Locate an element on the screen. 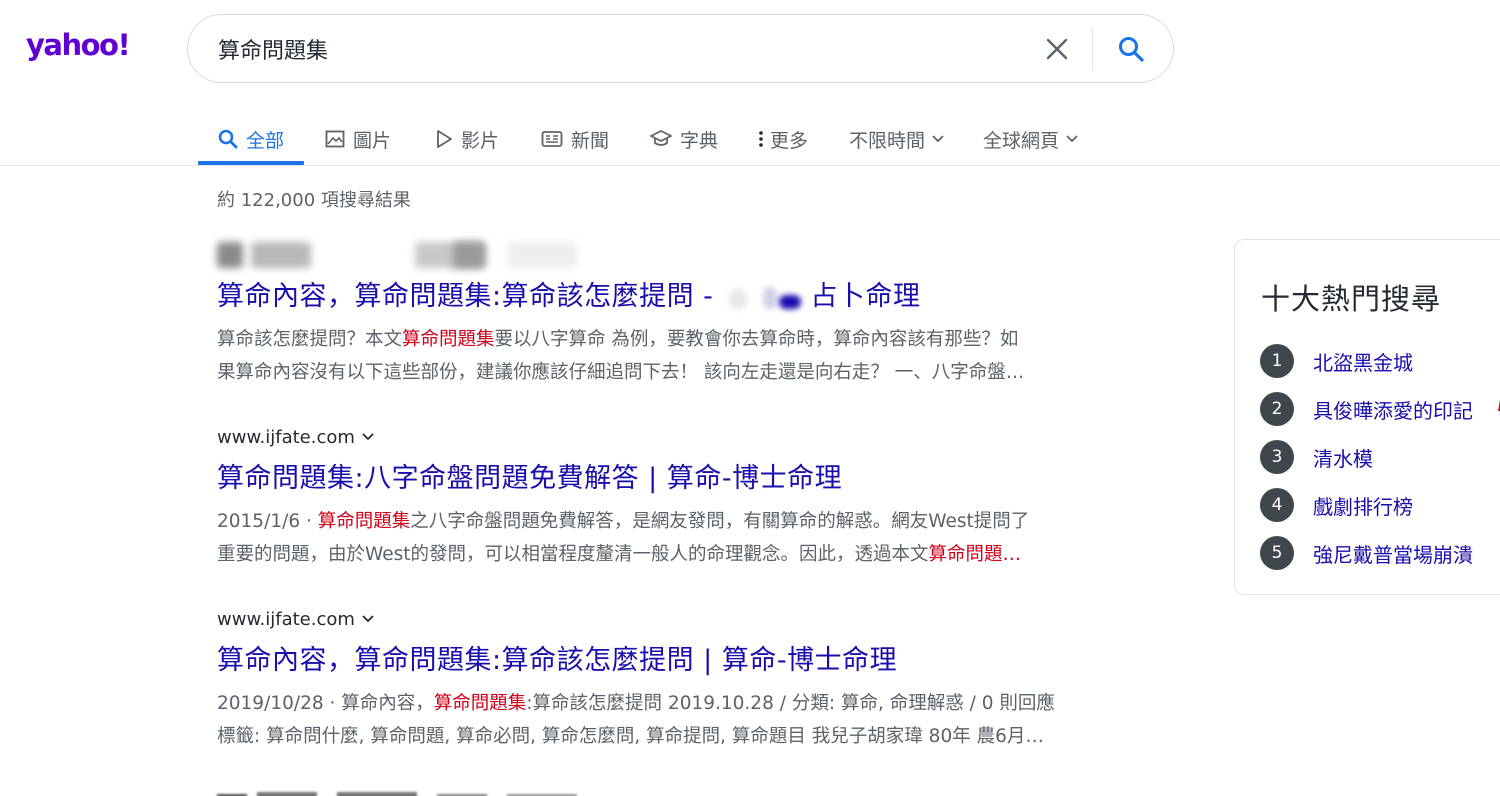 The image size is (1500, 796). tab-label: 全球網頁 is located at coordinates (1021, 140).